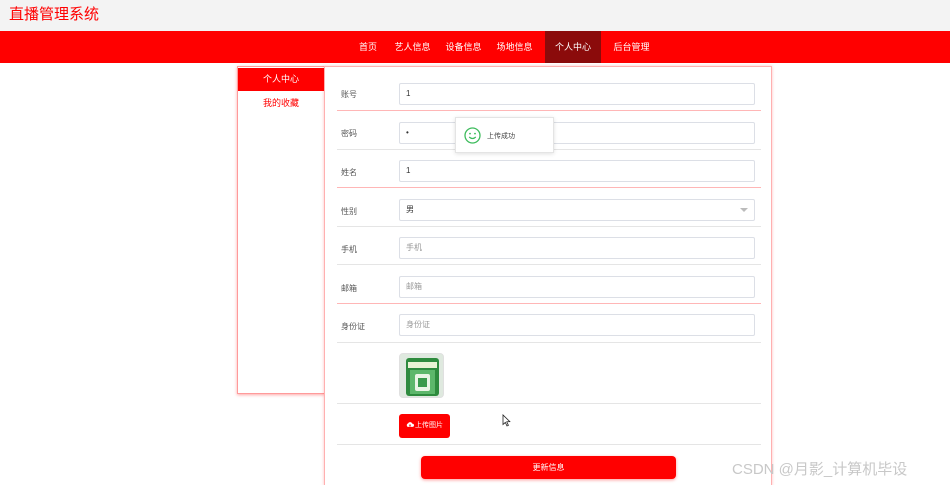 Image resolution: width=950 pixels, height=485 pixels. I want to click on top-header: 直播管理系统, so click(475, 15).